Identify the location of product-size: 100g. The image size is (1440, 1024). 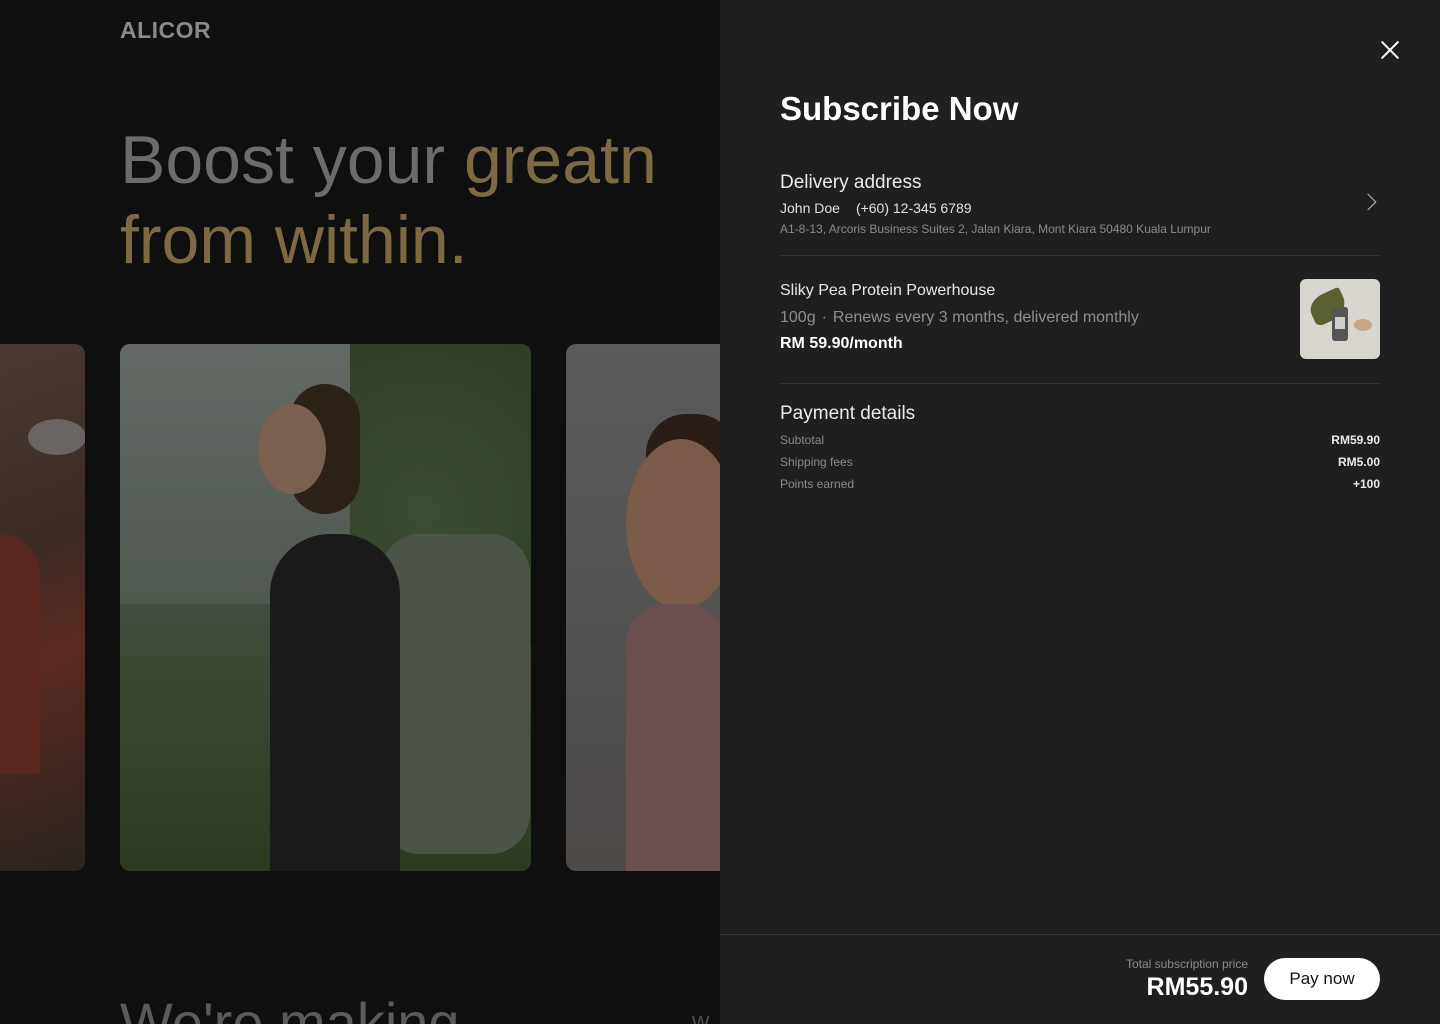
(798, 317).